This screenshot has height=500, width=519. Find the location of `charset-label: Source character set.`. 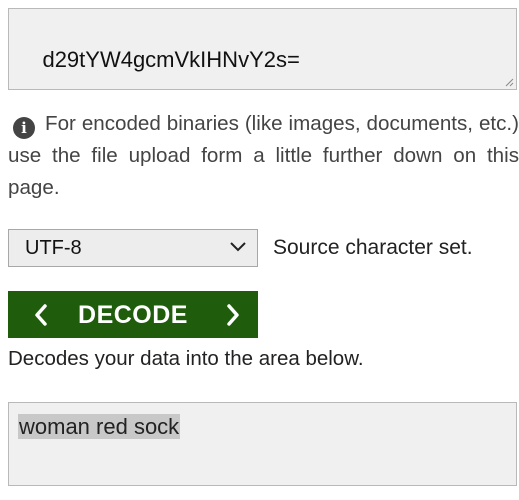

charset-label: Source character set. is located at coordinates (373, 247).